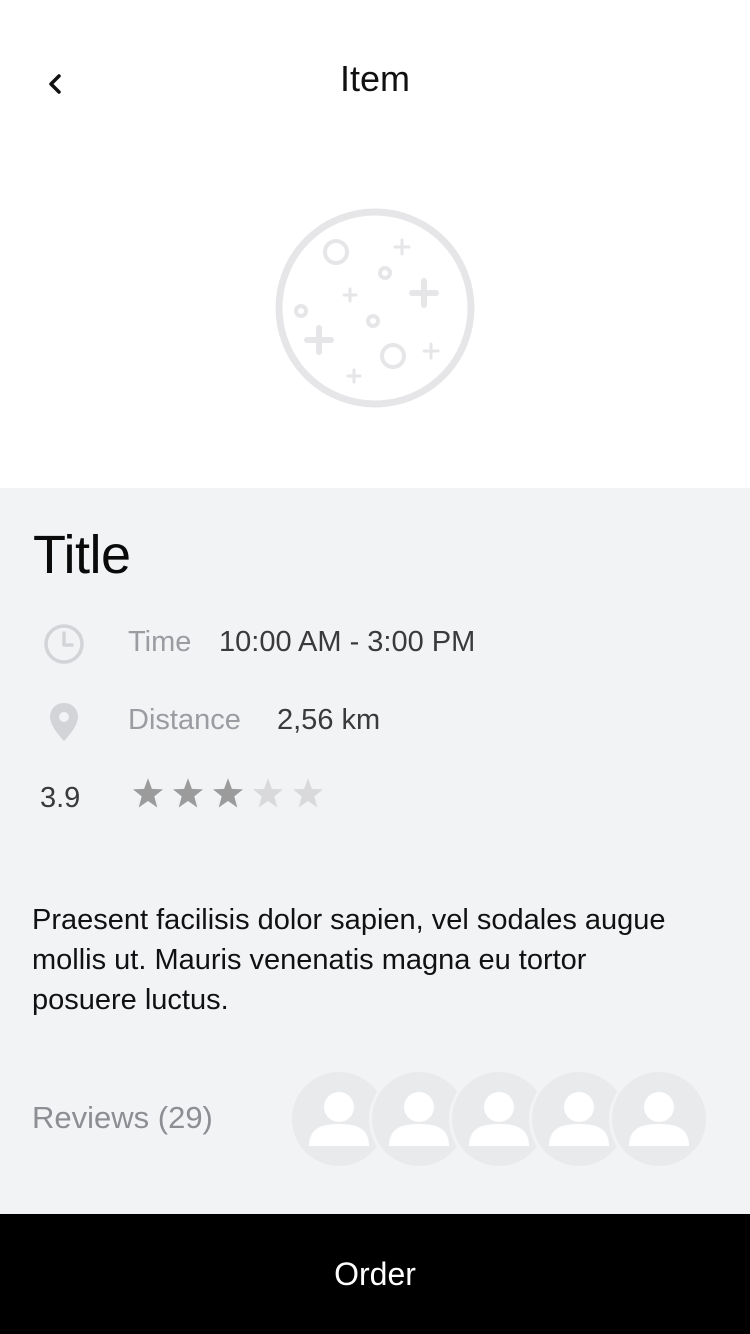  I want to click on clock-icon, so click(64, 644).